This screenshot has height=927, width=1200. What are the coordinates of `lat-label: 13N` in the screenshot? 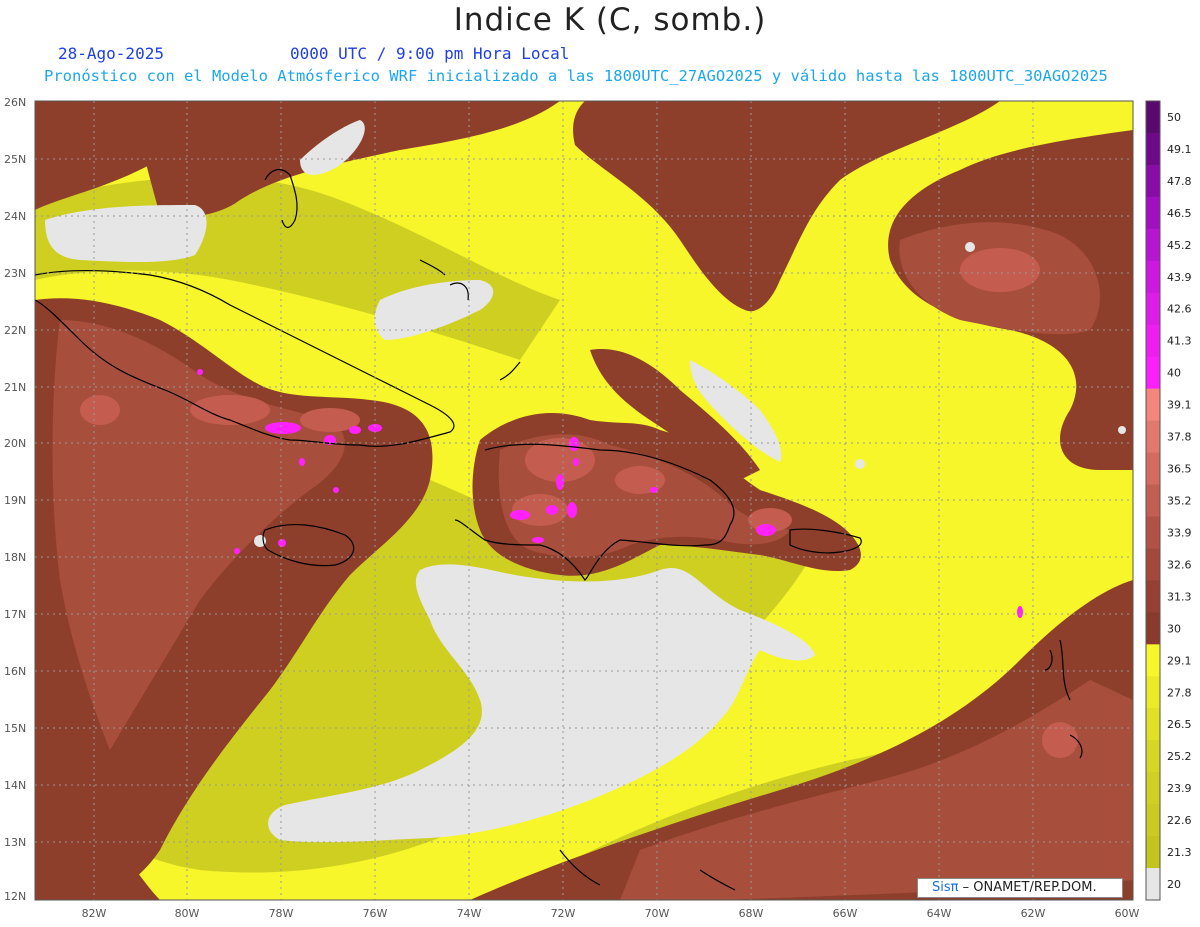 It's located at (15, 842).